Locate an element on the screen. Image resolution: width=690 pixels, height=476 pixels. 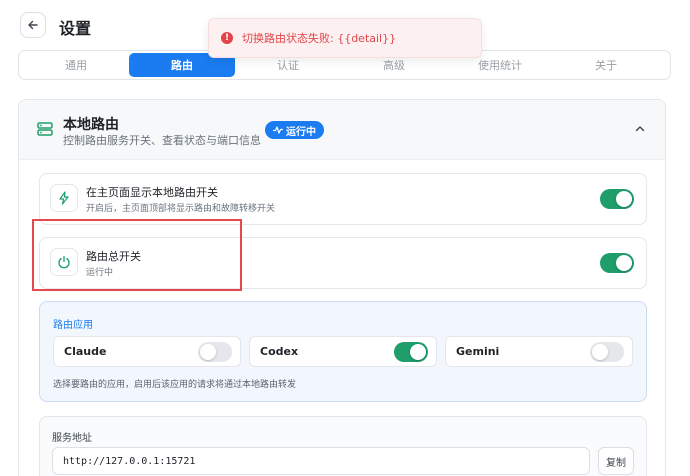
arrow-left-icon is located at coordinates (33, 25).